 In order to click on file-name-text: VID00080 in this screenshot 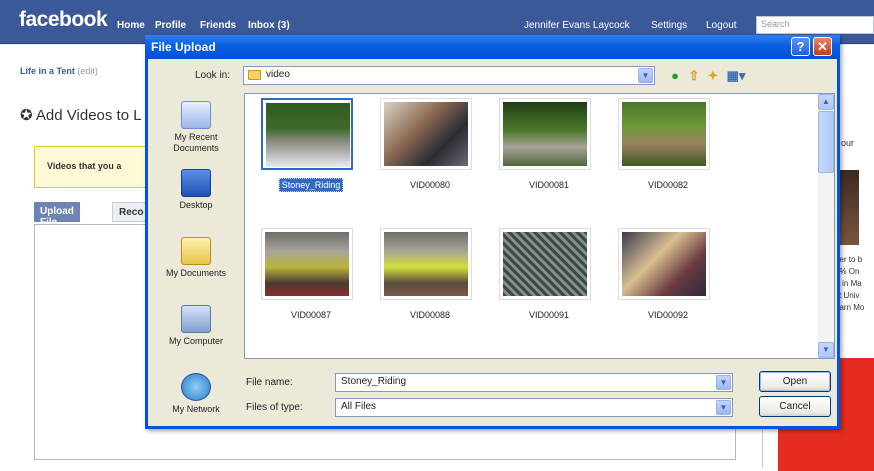, I will do `click(430, 185)`.